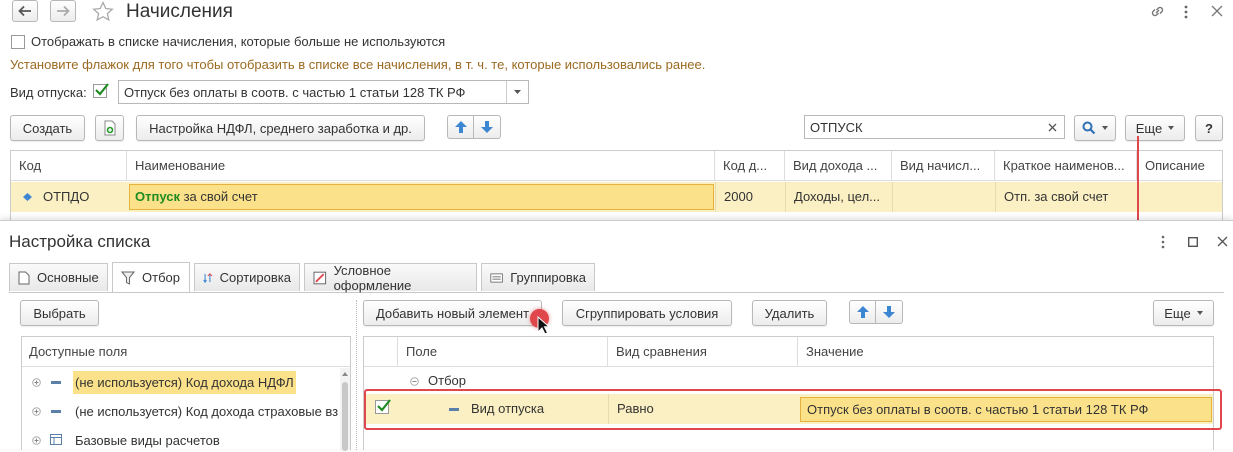  I want to click on scrollbar-thumb, so click(345, 416).